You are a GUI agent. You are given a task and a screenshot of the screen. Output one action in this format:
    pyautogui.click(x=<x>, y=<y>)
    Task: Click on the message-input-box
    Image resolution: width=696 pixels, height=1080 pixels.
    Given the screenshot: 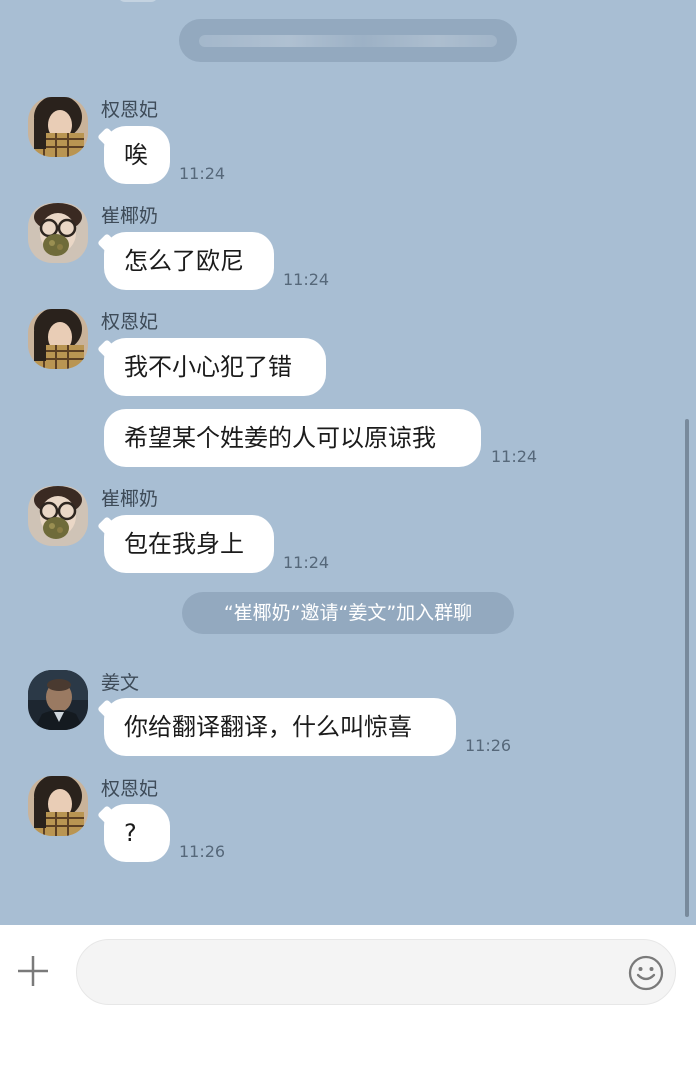 What is the action you would take?
    pyautogui.click(x=376, y=972)
    